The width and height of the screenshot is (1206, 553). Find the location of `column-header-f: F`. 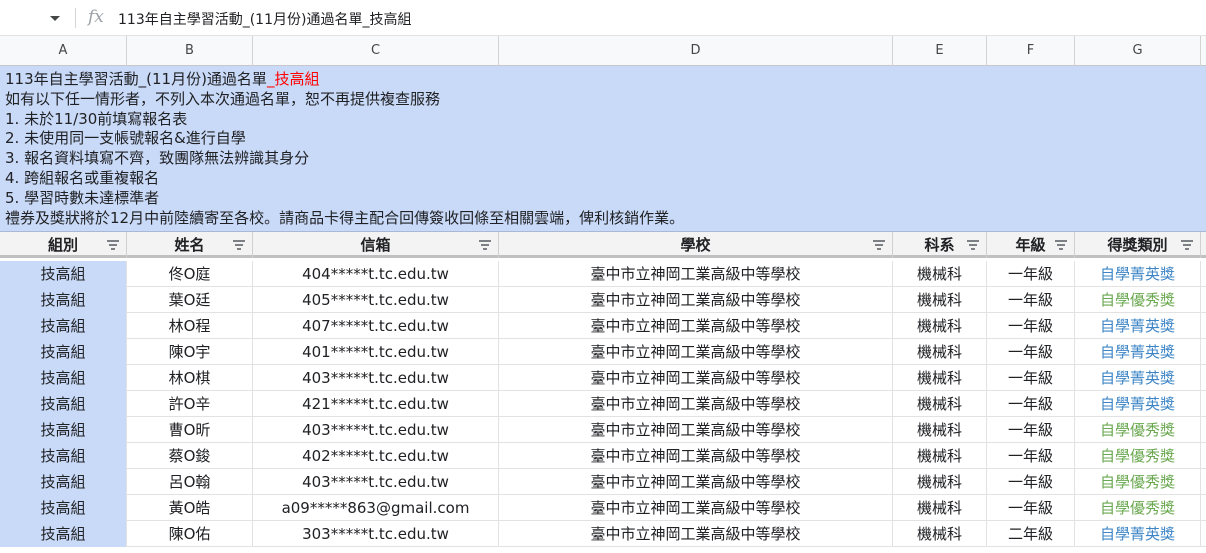

column-header-f: F is located at coordinates (1031, 51).